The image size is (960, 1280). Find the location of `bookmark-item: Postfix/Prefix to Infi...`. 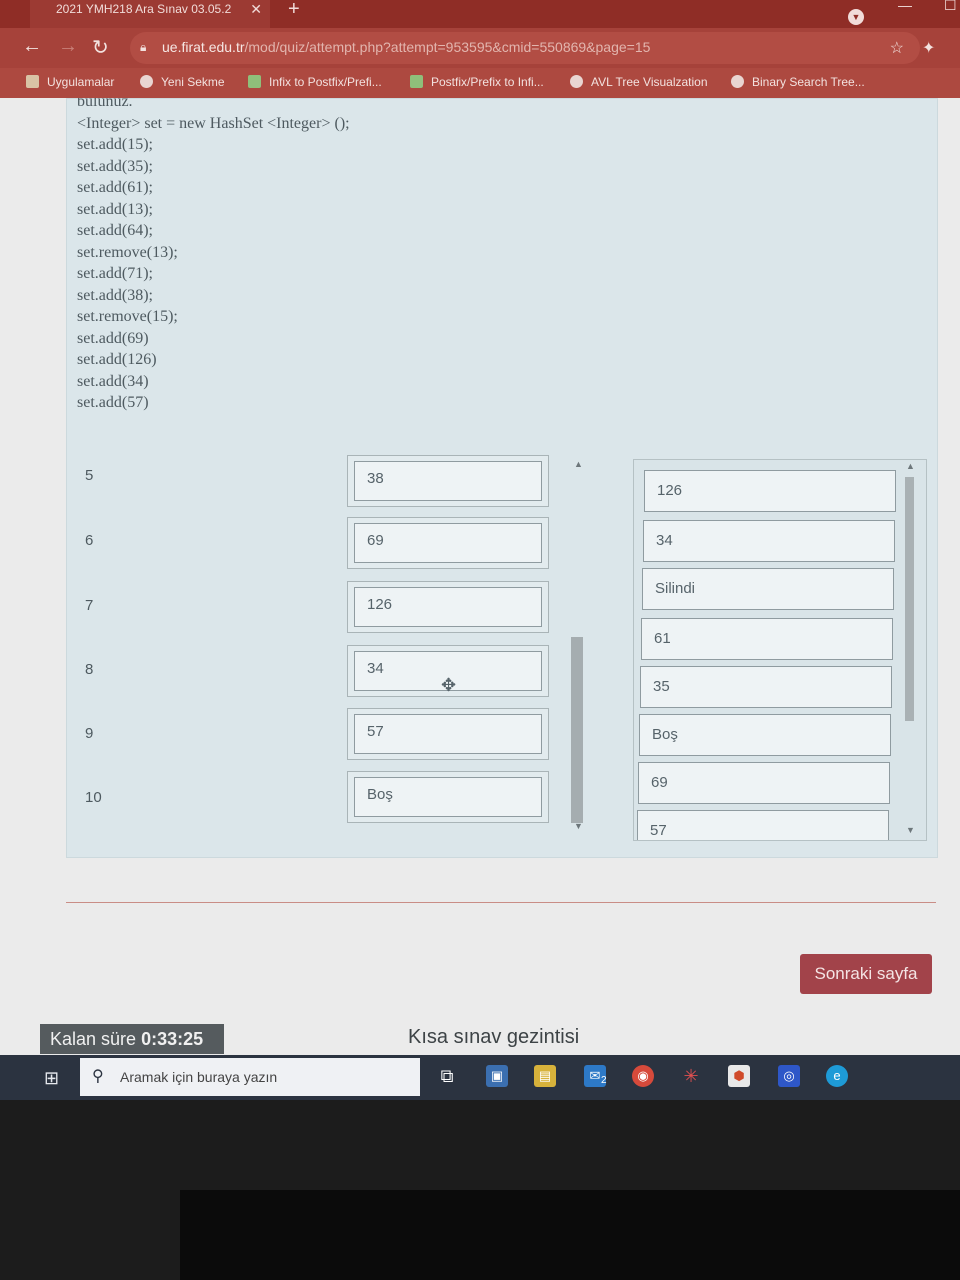

bookmark-item: Postfix/Prefix to Infi... is located at coordinates (477, 82).